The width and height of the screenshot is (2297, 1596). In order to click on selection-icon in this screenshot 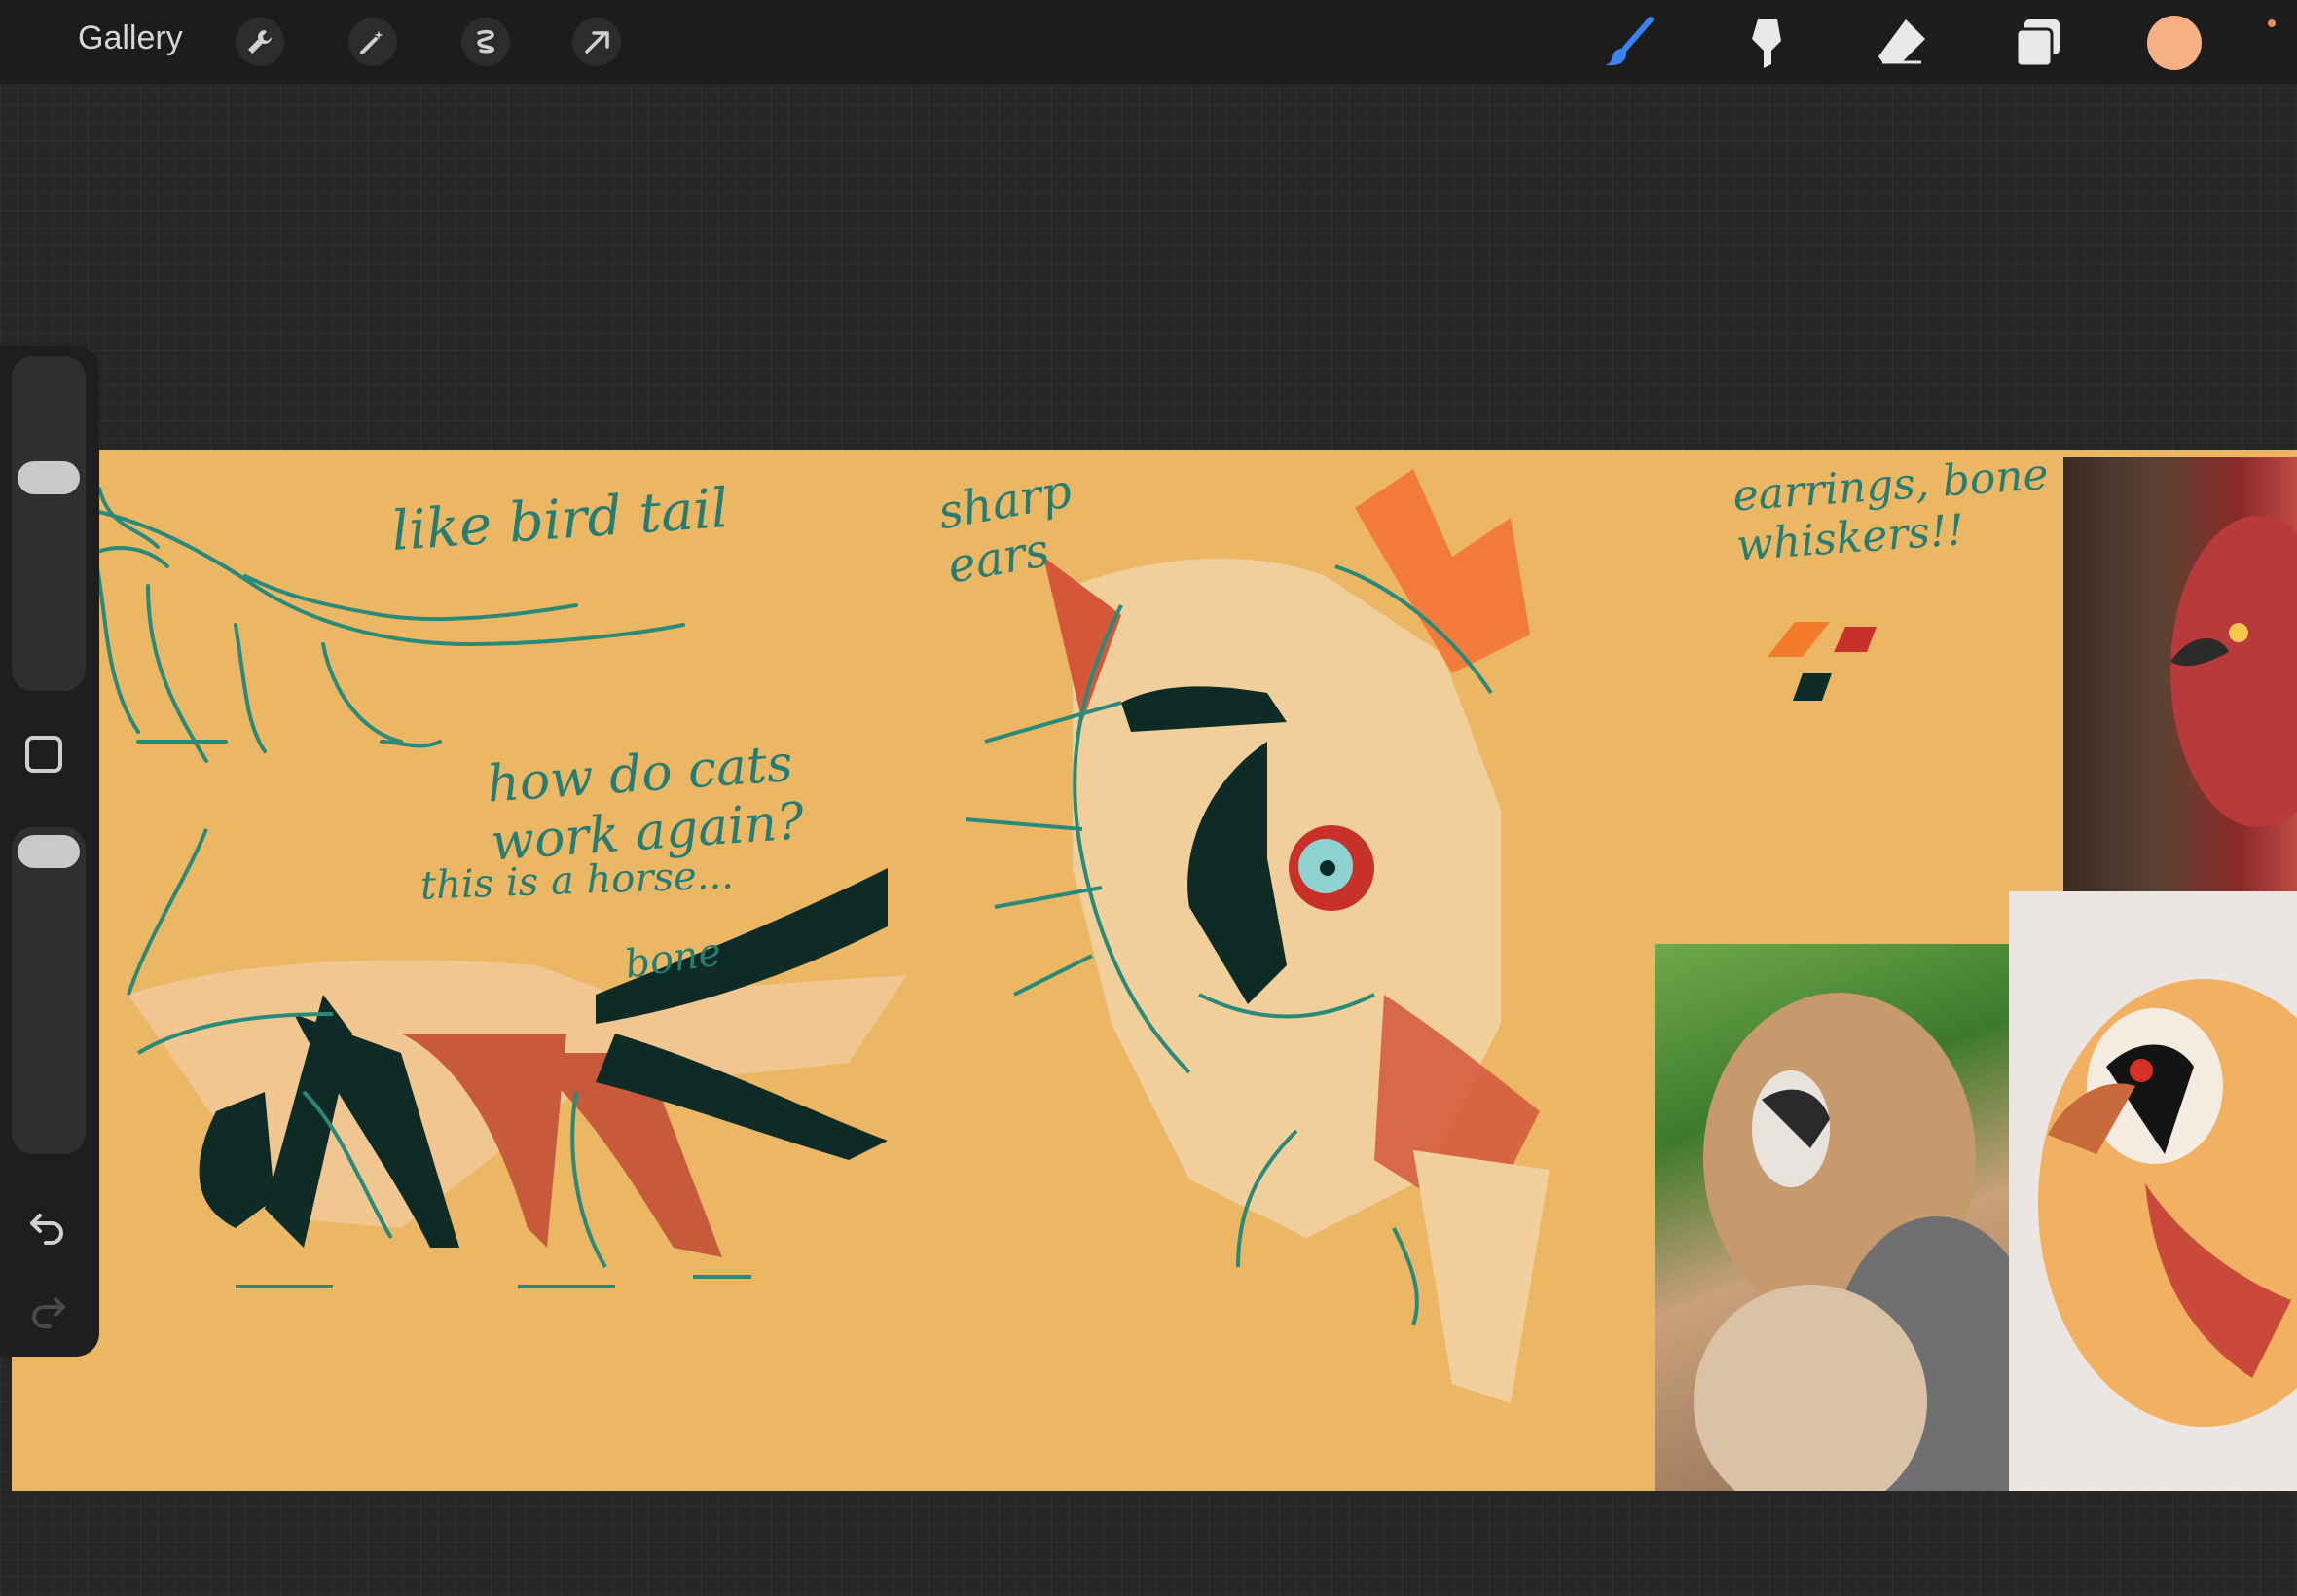, I will do `click(486, 42)`.